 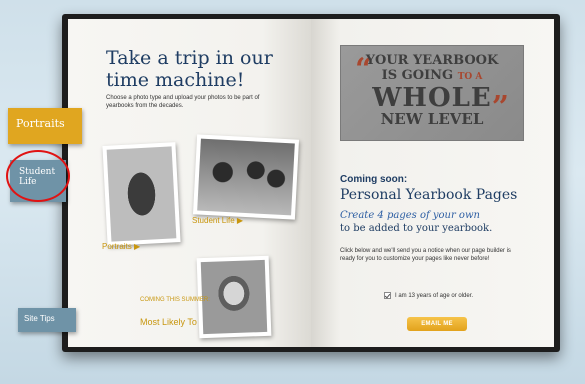 What do you see at coordinates (432, 119) in the screenshot?
I see `banner-line-4: NEW LEVEL` at bounding box center [432, 119].